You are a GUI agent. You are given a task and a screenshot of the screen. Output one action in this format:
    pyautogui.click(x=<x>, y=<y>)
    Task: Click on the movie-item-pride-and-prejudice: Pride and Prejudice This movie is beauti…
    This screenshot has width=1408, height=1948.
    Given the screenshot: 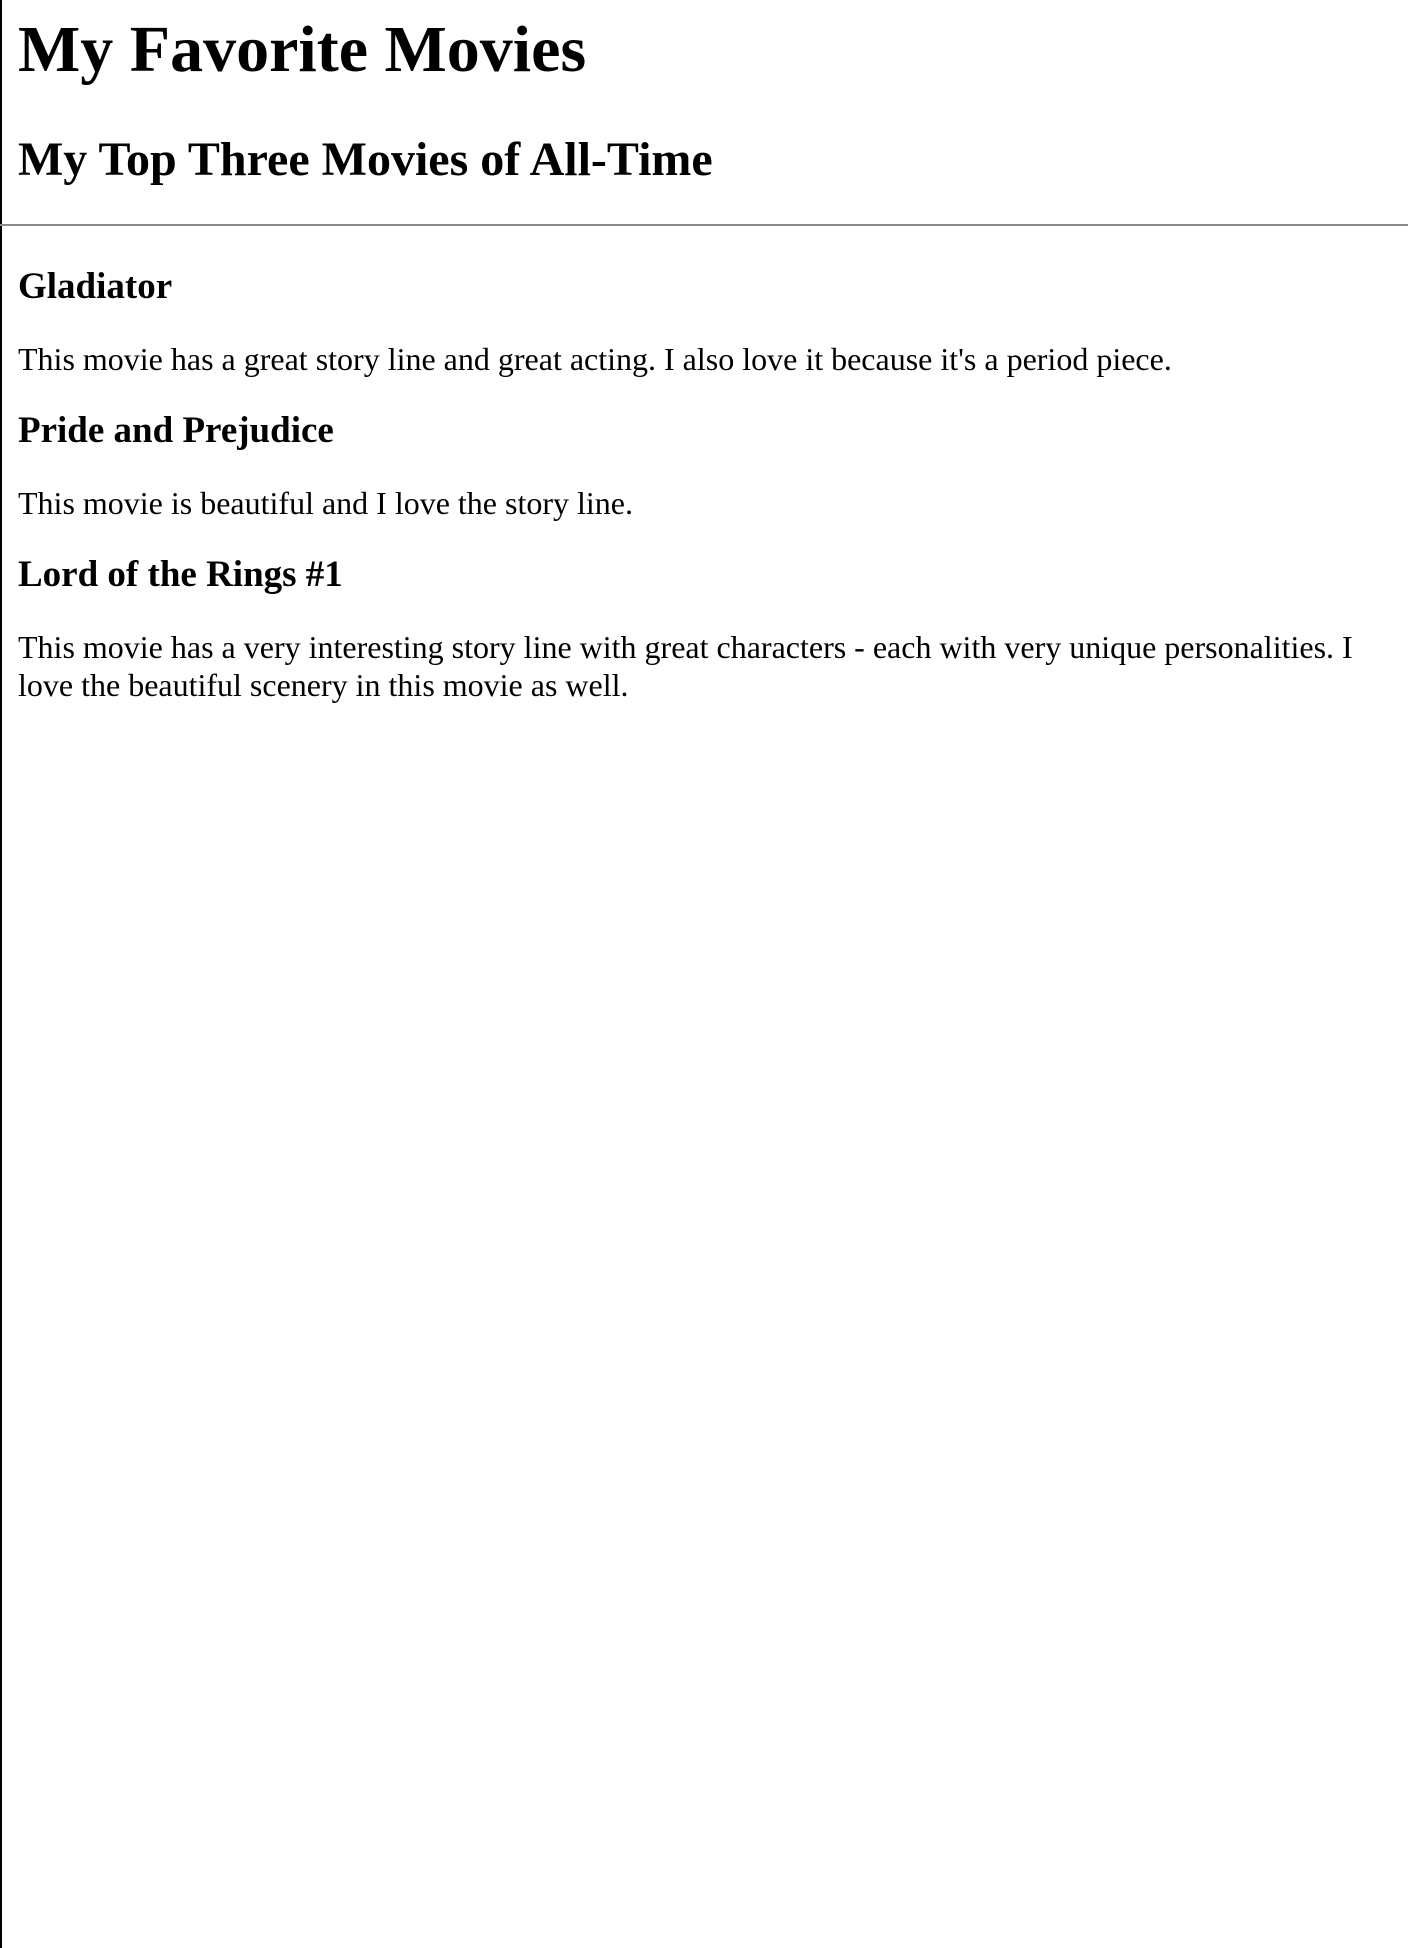 What is the action you would take?
    pyautogui.click(x=704, y=465)
    